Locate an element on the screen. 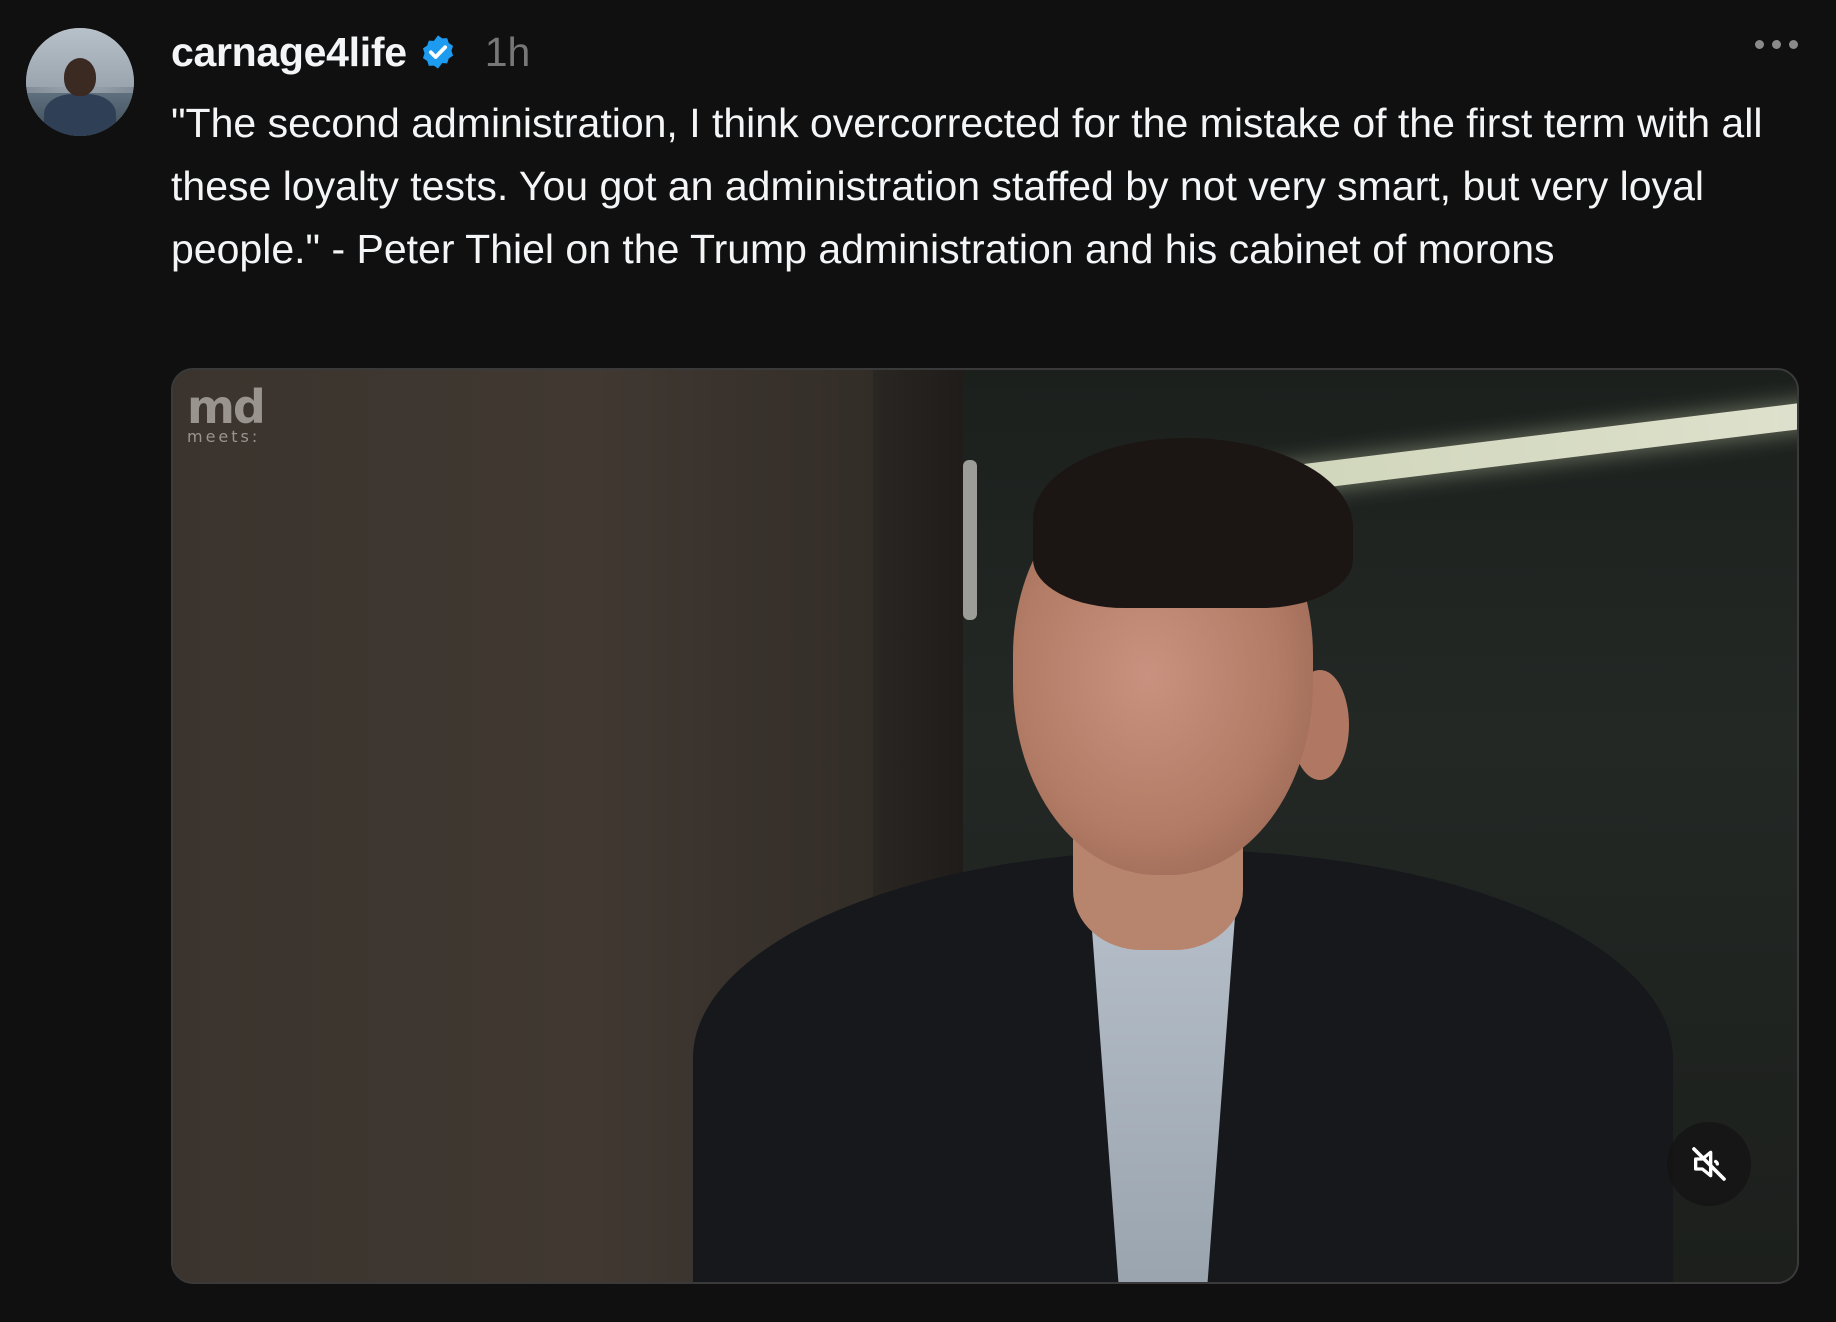  video-frame-door-handle is located at coordinates (970, 540).